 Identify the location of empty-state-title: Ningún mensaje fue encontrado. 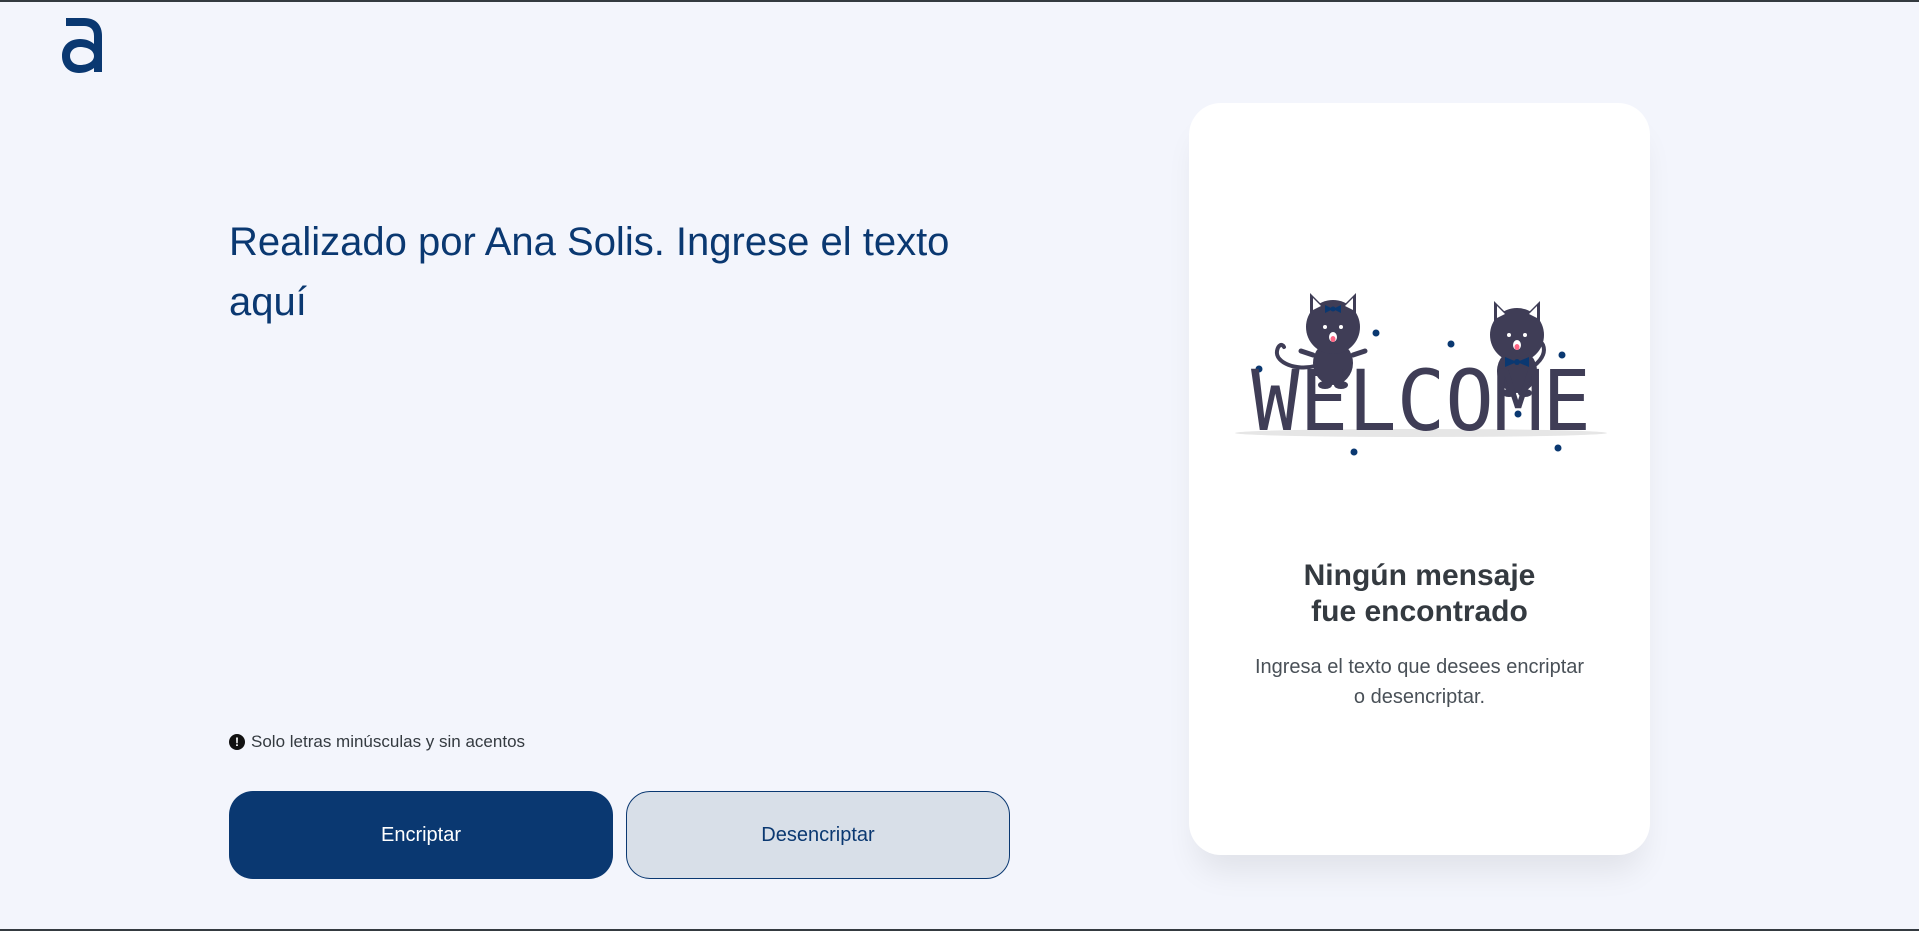
(1419, 593).